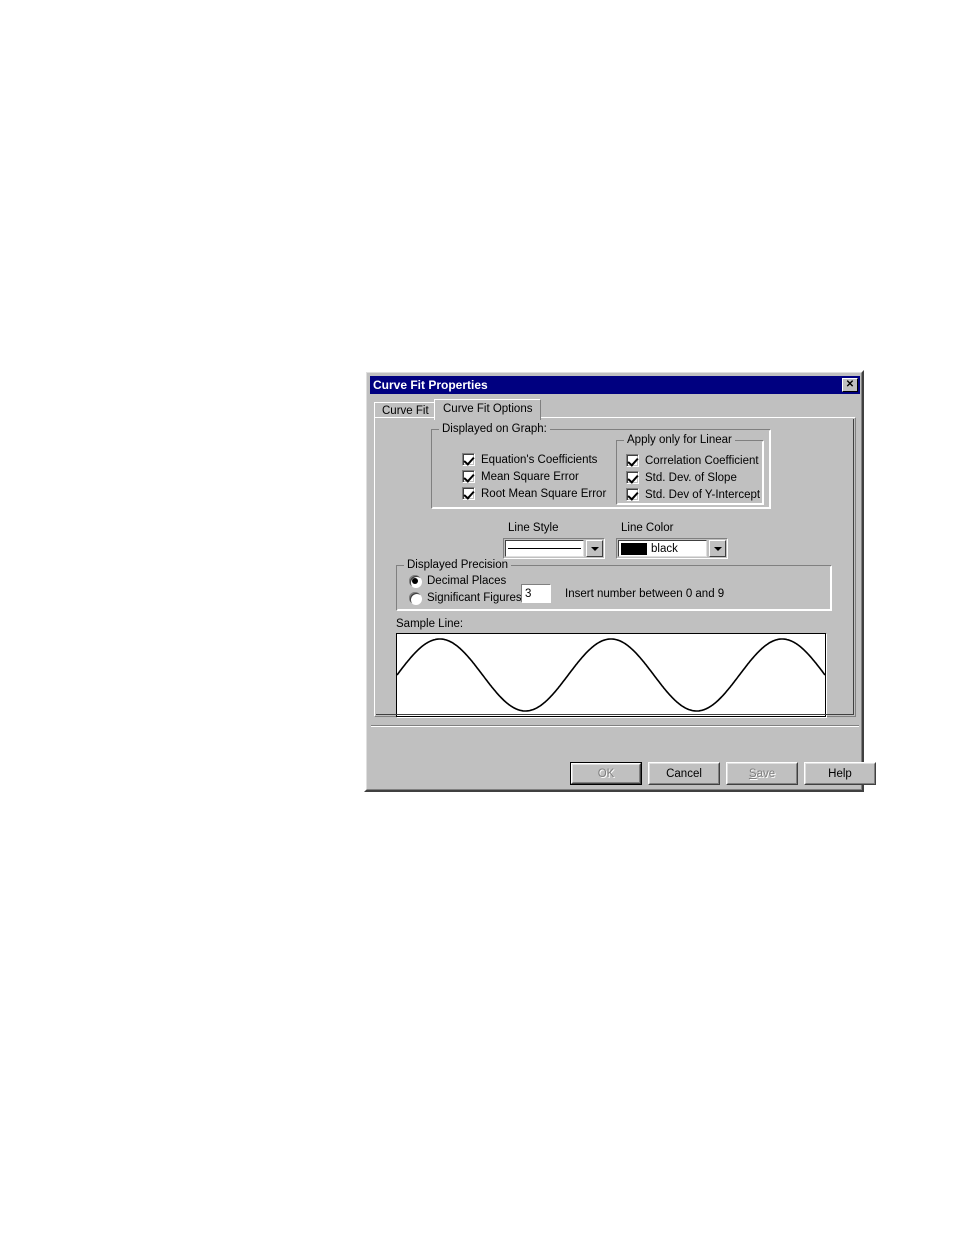 The image size is (954, 1235). I want to click on checkbox-root-mean-square-error: Root Mean Square Error, so click(534, 493).